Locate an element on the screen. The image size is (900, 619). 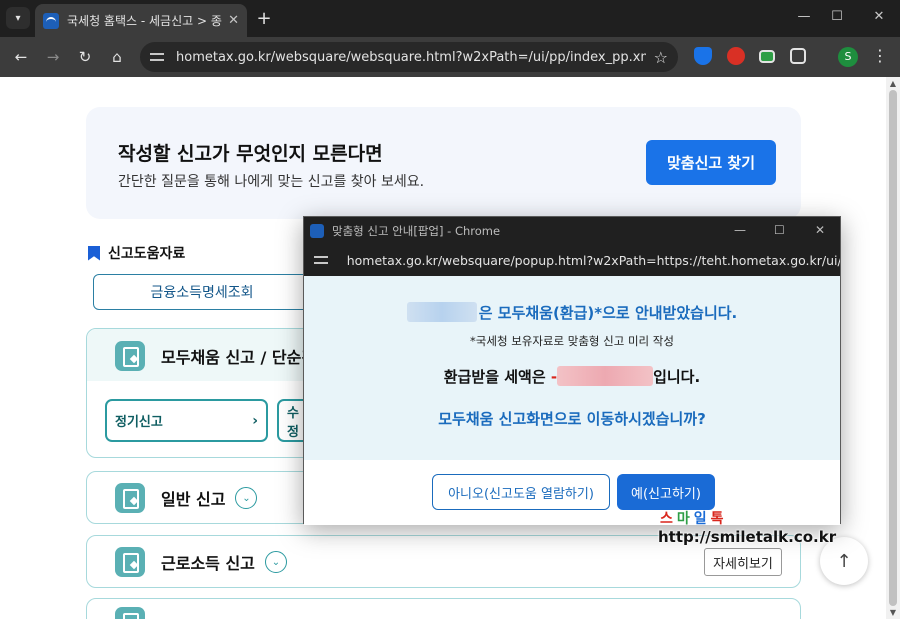
shield-extension-icon is located at coordinates (703, 56).